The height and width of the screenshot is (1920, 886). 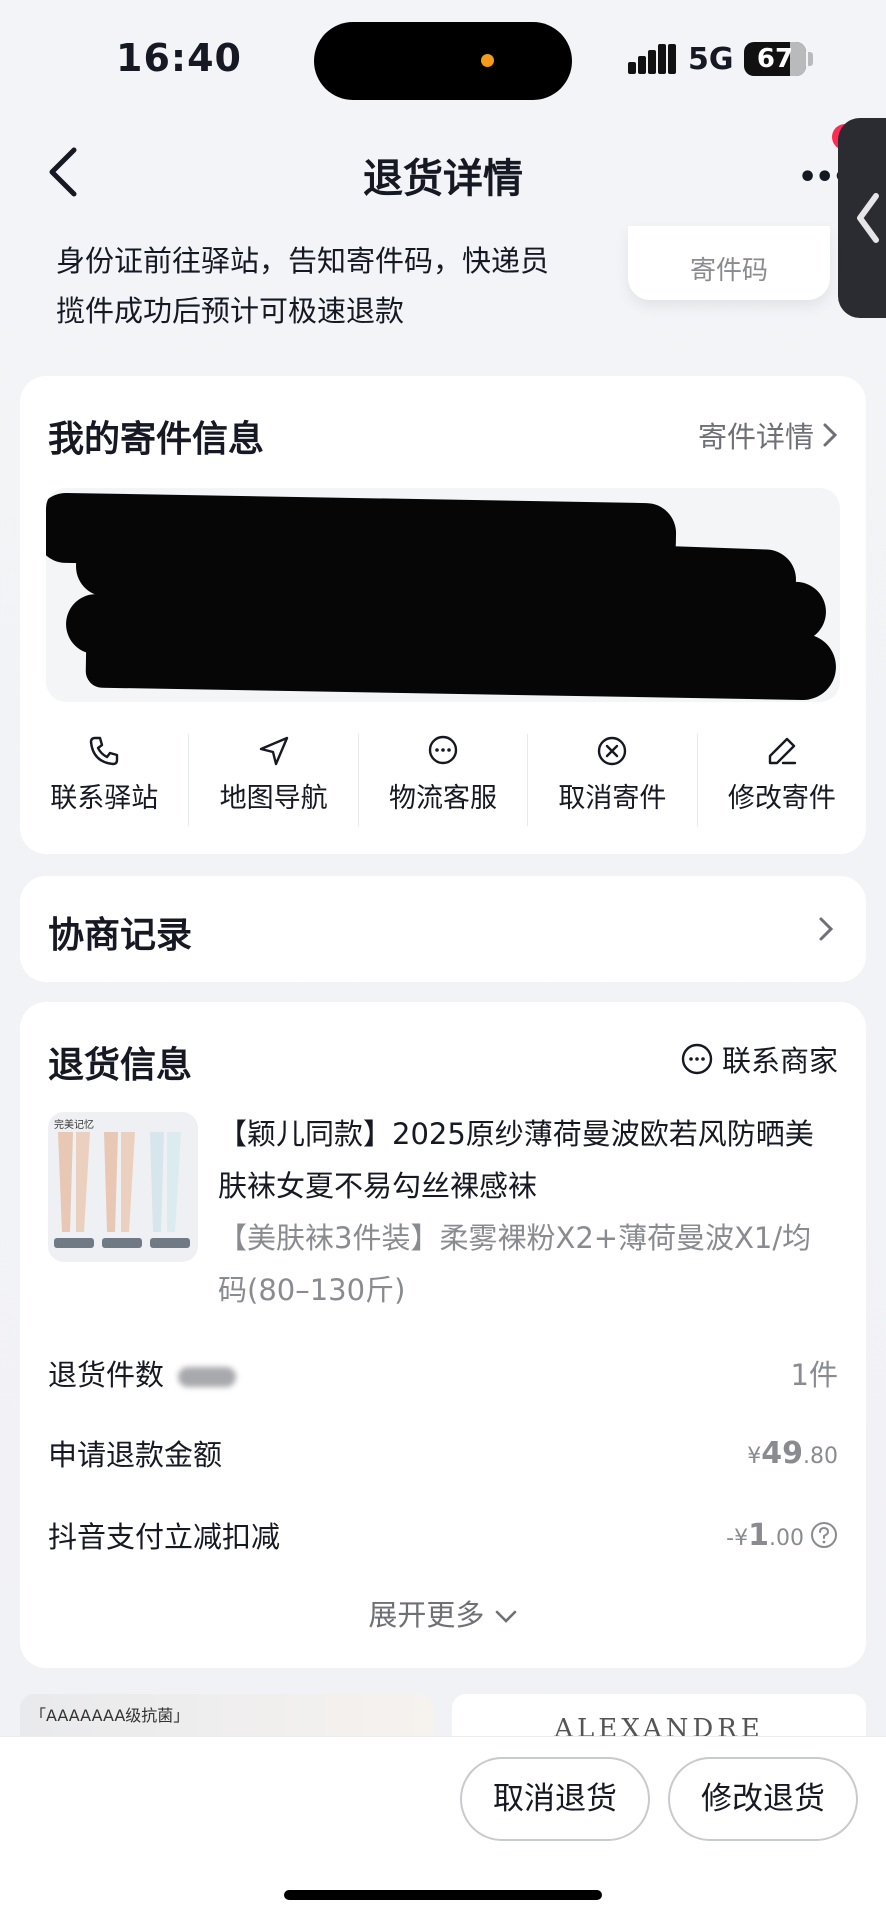 What do you see at coordinates (782, 751) in the screenshot?
I see `edit-icon` at bounding box center [782, 751].